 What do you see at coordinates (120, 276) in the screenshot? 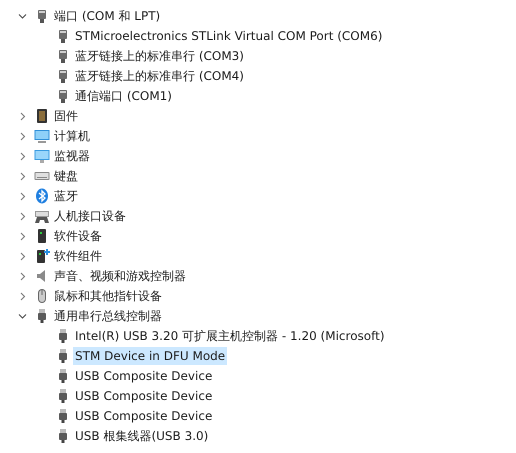
I see `tree-item: 声音、视频和游戏控制器` at bounding box center [120, 276].